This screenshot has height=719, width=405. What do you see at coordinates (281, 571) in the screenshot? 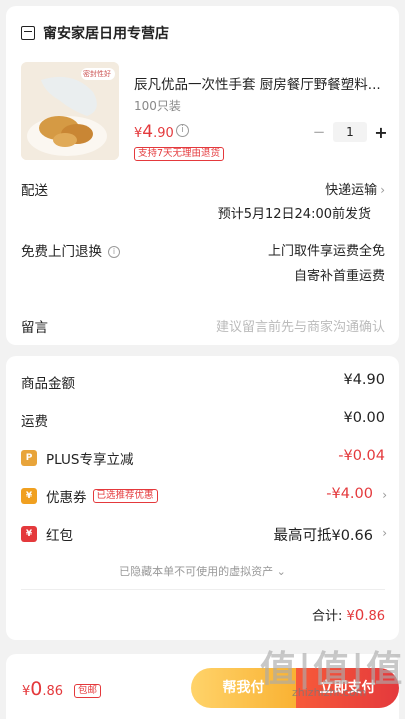
I see `chevron-down-icon: ⌄` at bounding box center [281, 571].